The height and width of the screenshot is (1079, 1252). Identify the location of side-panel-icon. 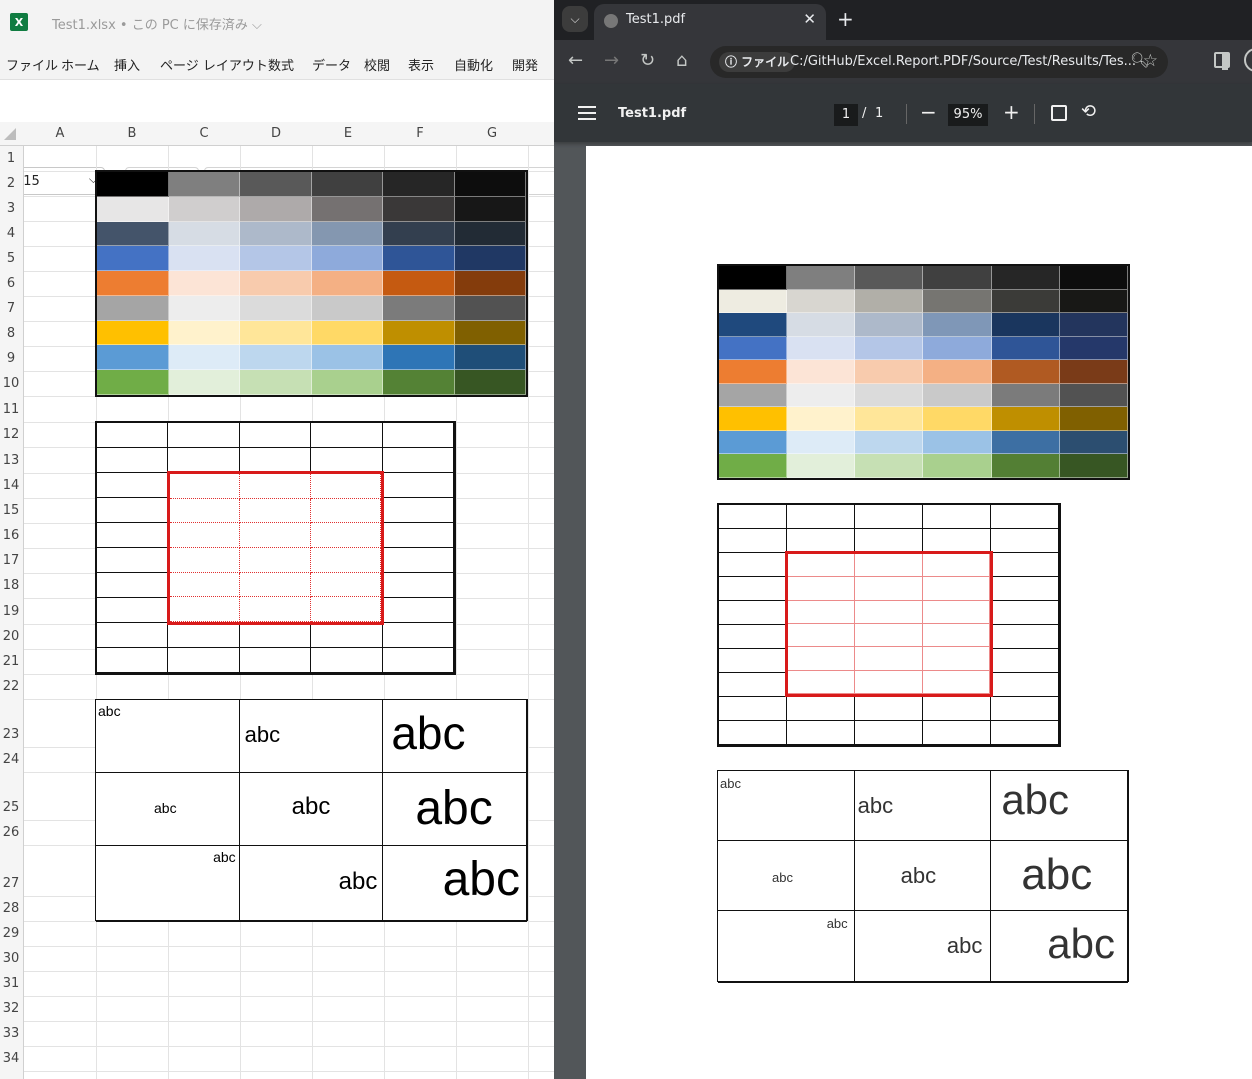
(1222, 61).